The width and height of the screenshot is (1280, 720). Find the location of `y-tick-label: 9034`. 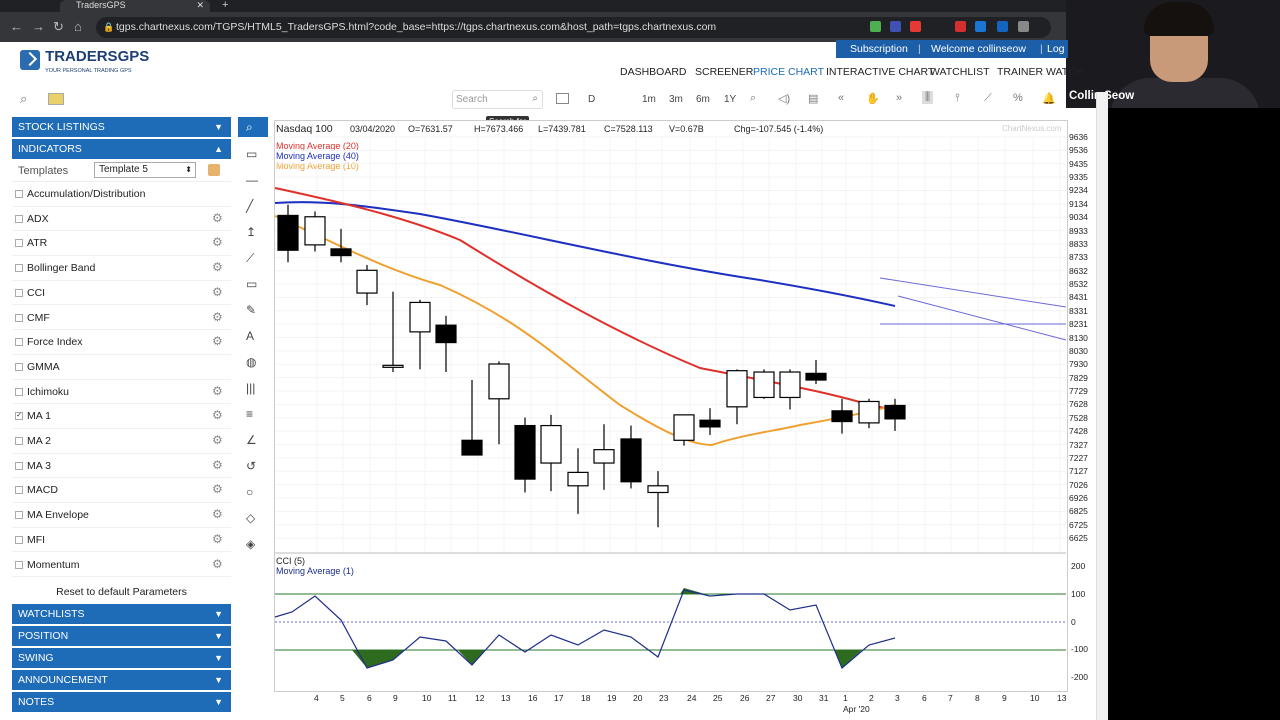

y-tick-label: 9034 is located at coordinates (1078, 217).